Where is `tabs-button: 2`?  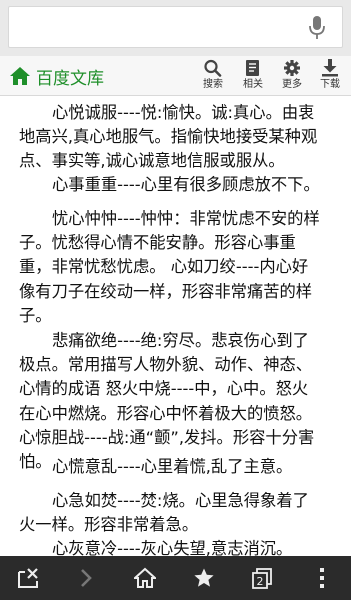 tabs-button: 2 is located at coordinates (262, 578).